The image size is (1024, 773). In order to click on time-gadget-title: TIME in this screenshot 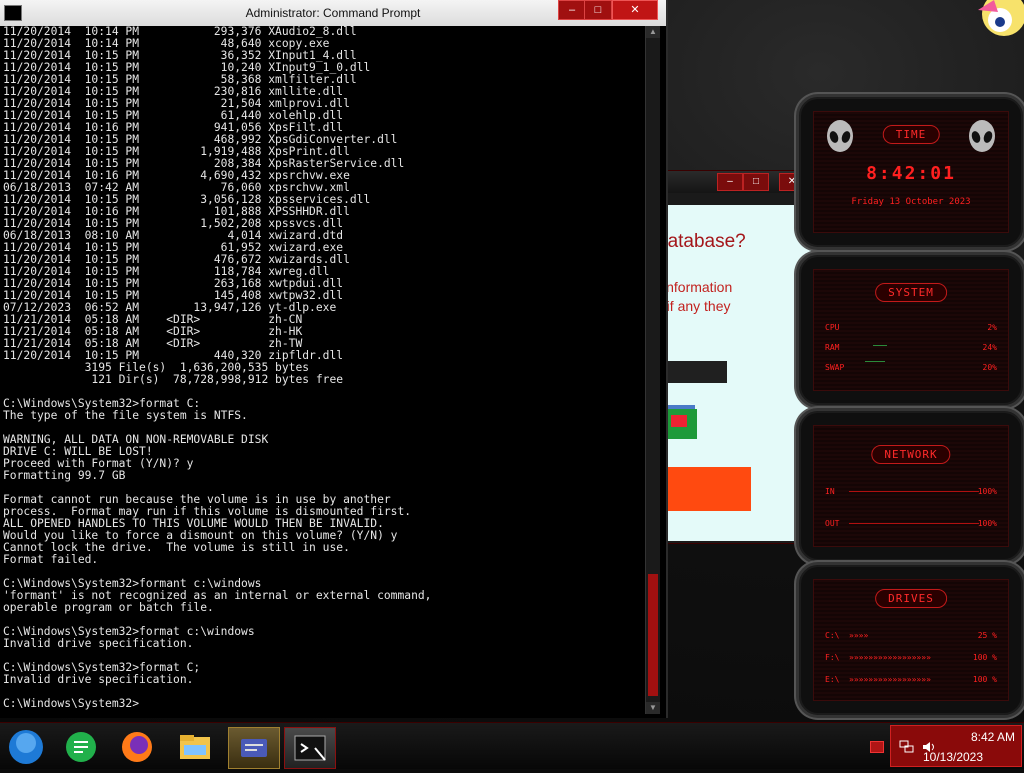, I will do `click(911, 134)`.